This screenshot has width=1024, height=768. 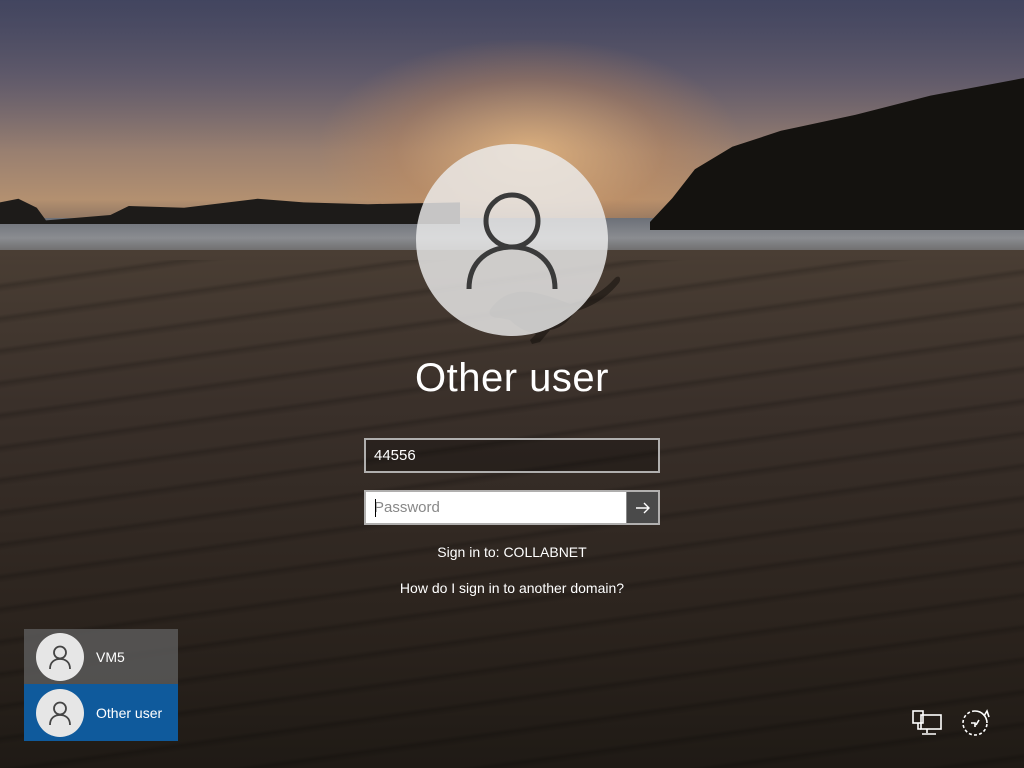 What do you see at coordinates (512, 552) in the screenshot?
I see `sign-in-domain-text: Sign in to: COLLABNET` at bounding box center [512, 552].